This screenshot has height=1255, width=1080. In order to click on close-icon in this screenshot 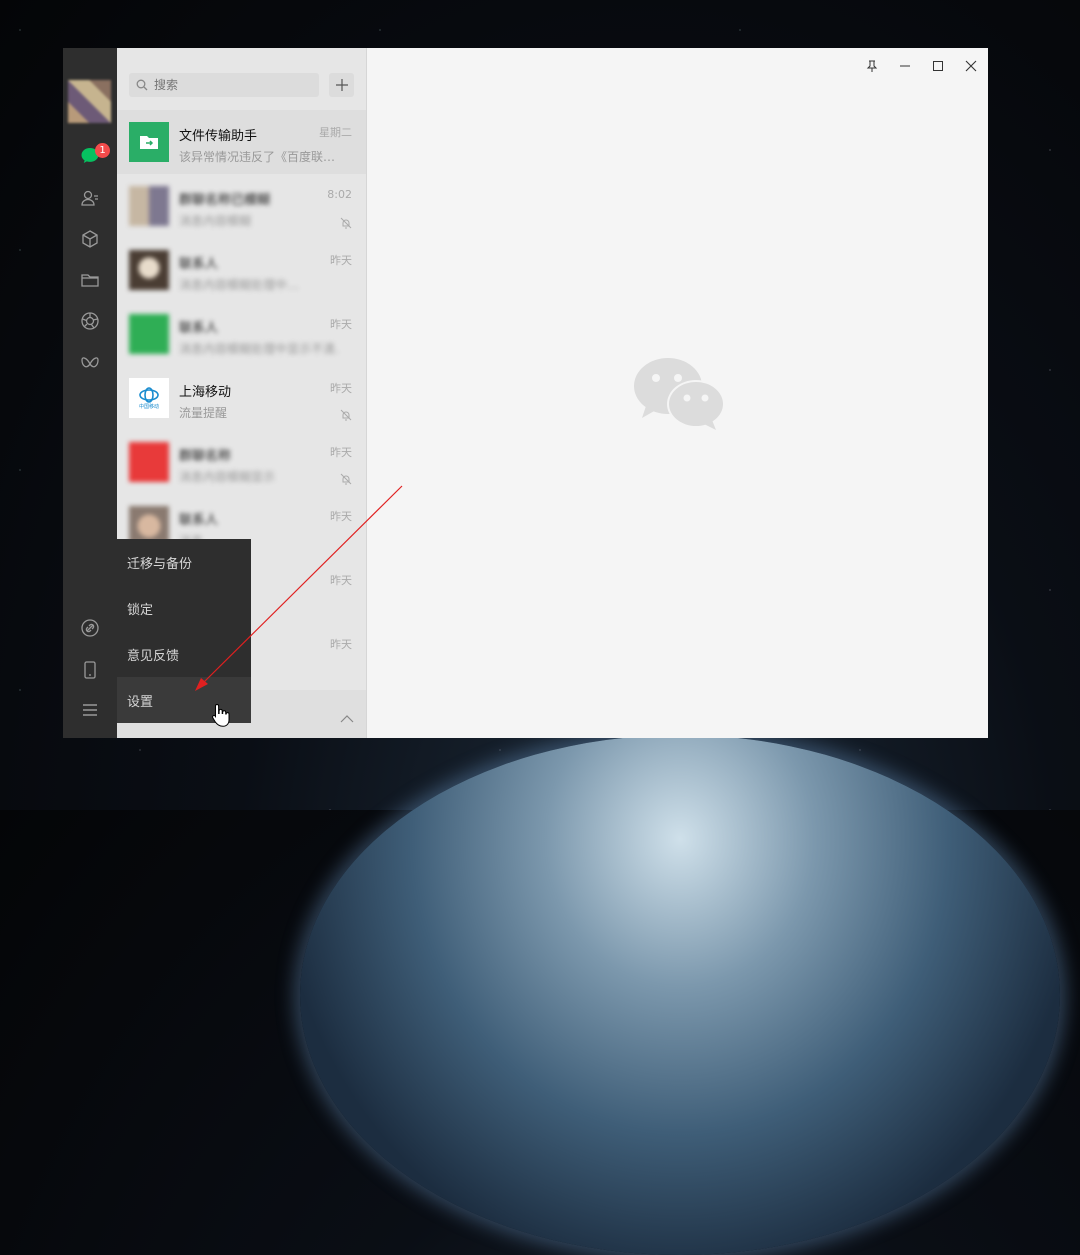, I will do `click(971, 66)`.